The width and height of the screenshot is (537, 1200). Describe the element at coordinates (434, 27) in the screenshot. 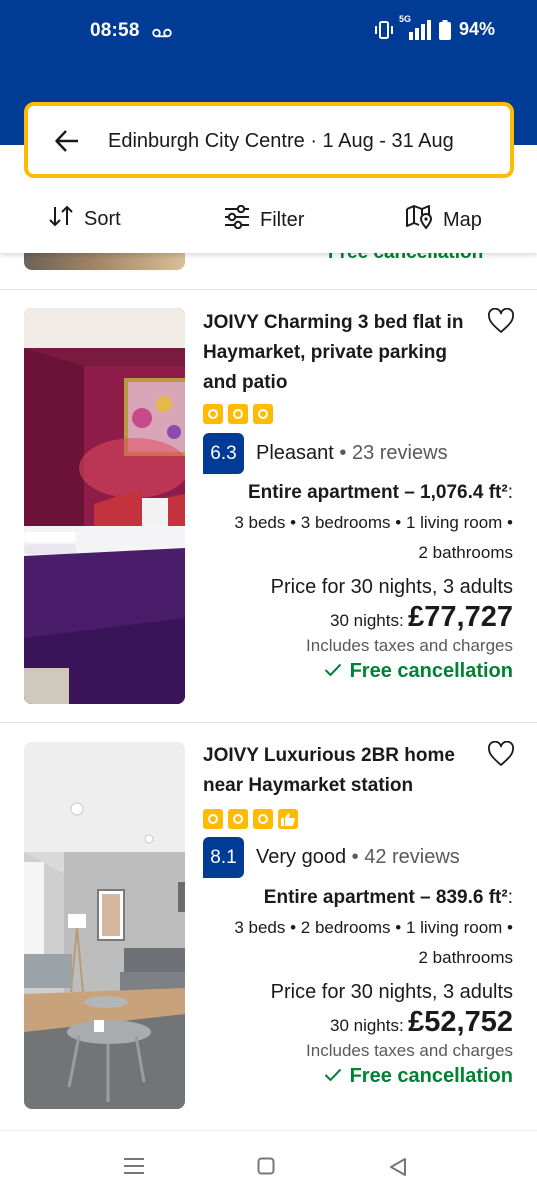

I see `status-icons: 5G 94%` at that location.